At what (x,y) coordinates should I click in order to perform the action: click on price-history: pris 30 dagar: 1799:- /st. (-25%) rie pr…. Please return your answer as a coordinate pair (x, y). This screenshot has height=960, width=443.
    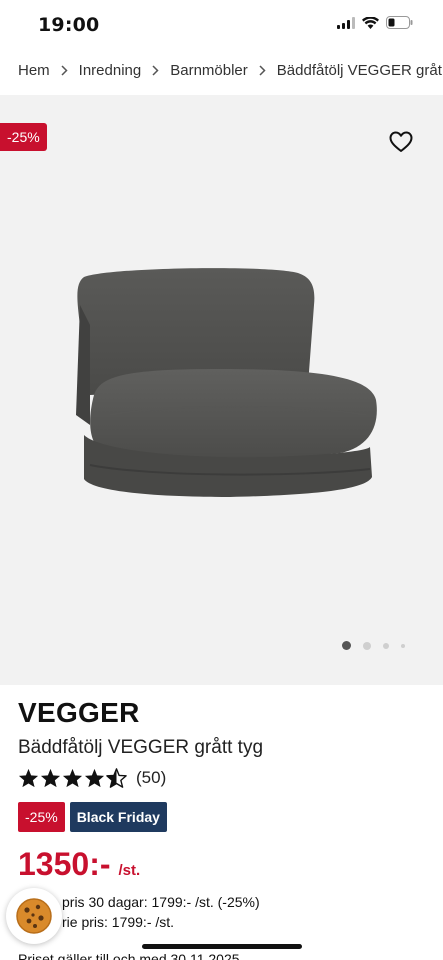
    Looking at the image, I should click on (161, 912).